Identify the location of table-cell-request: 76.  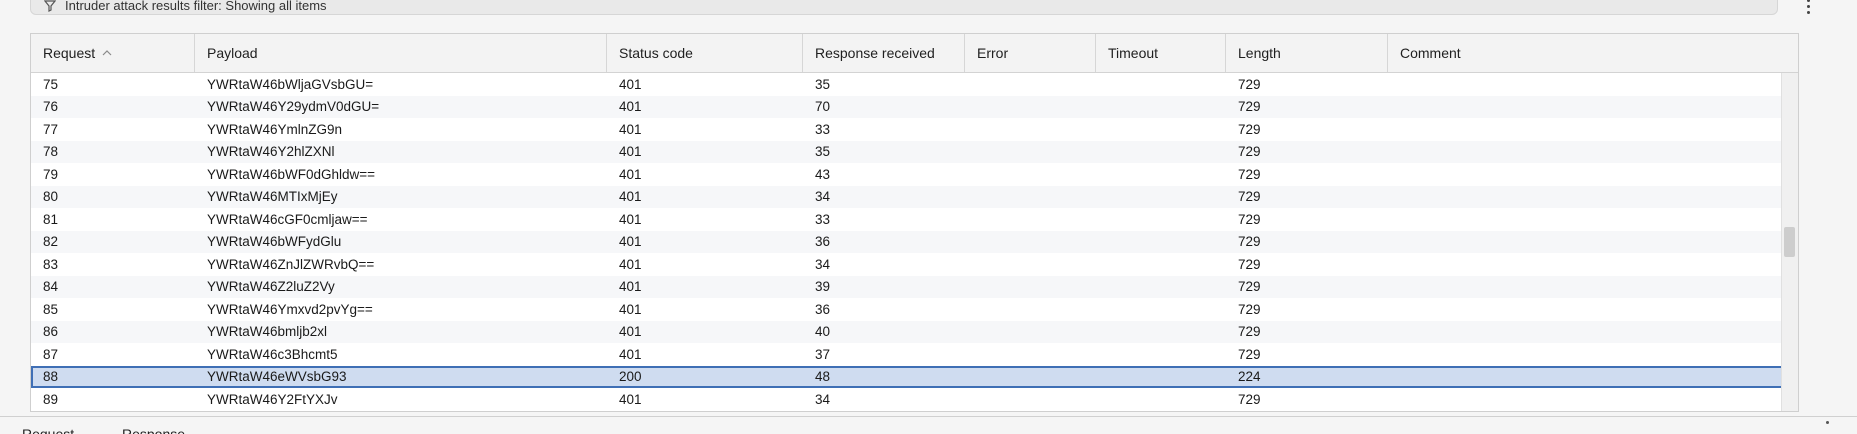
(51, 107).